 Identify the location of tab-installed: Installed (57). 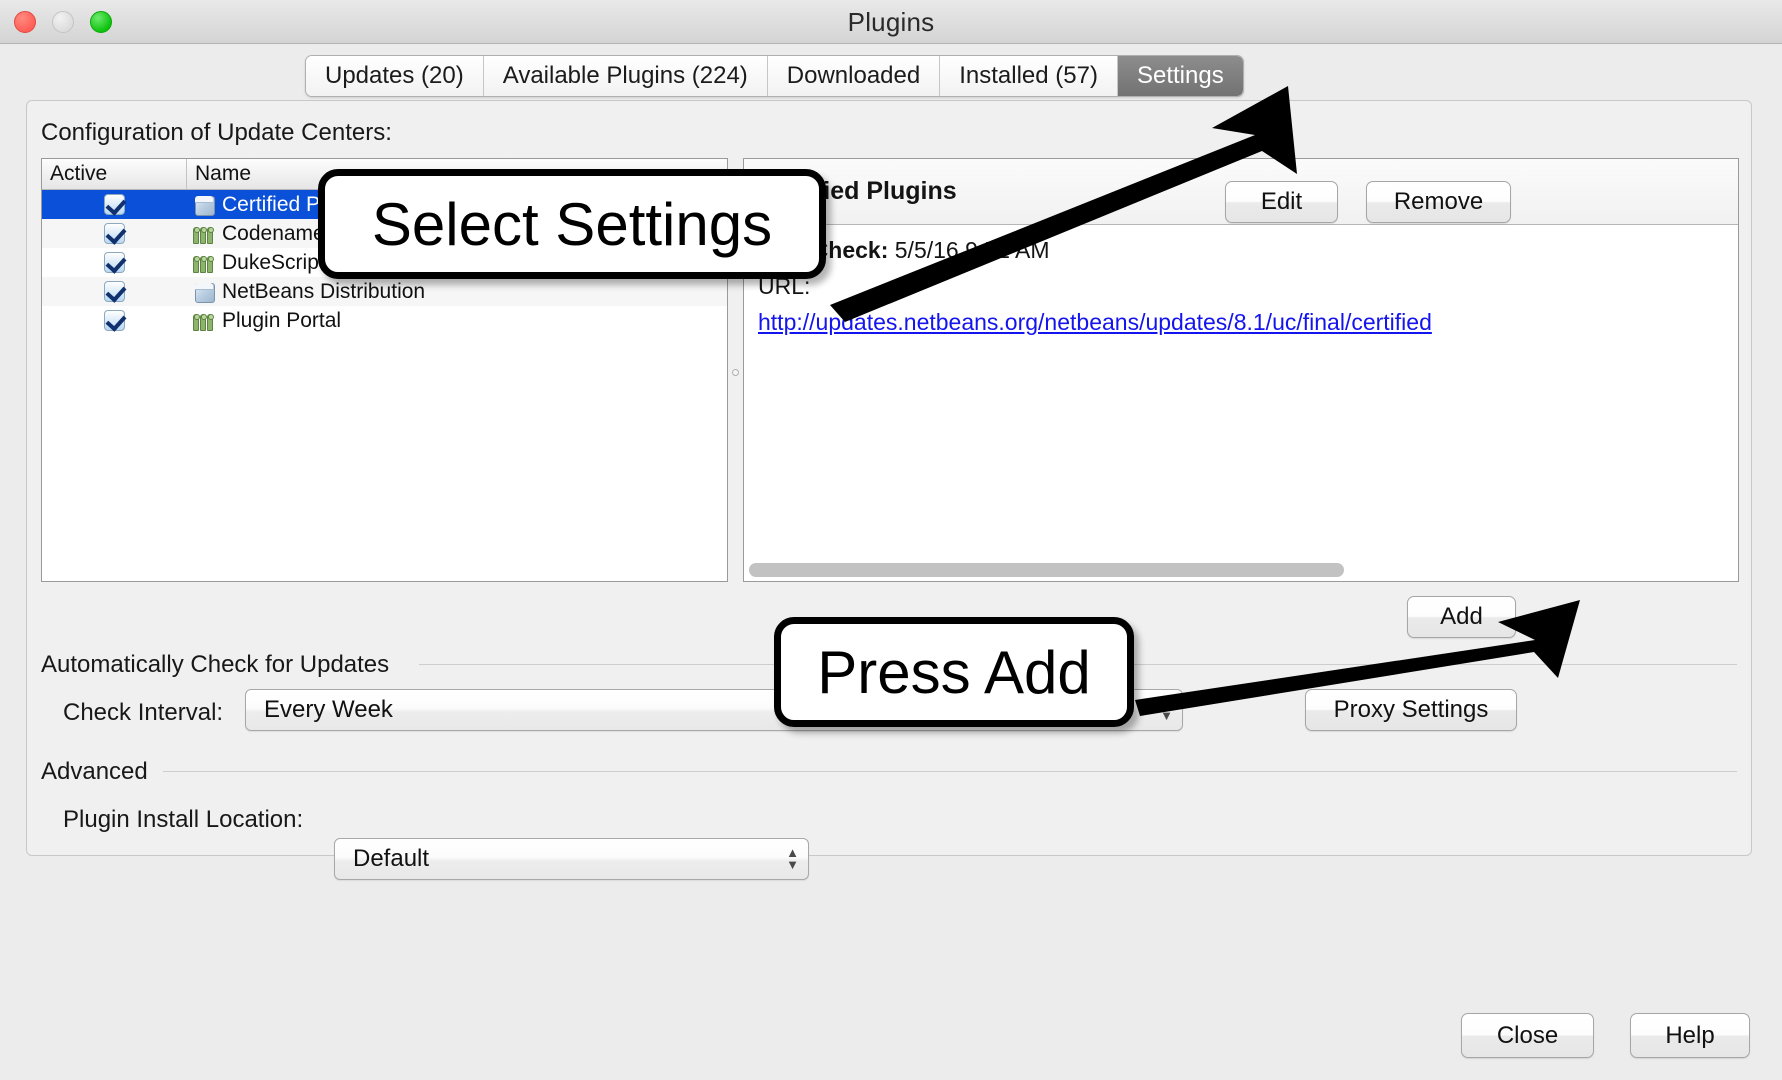
(1029, 76).